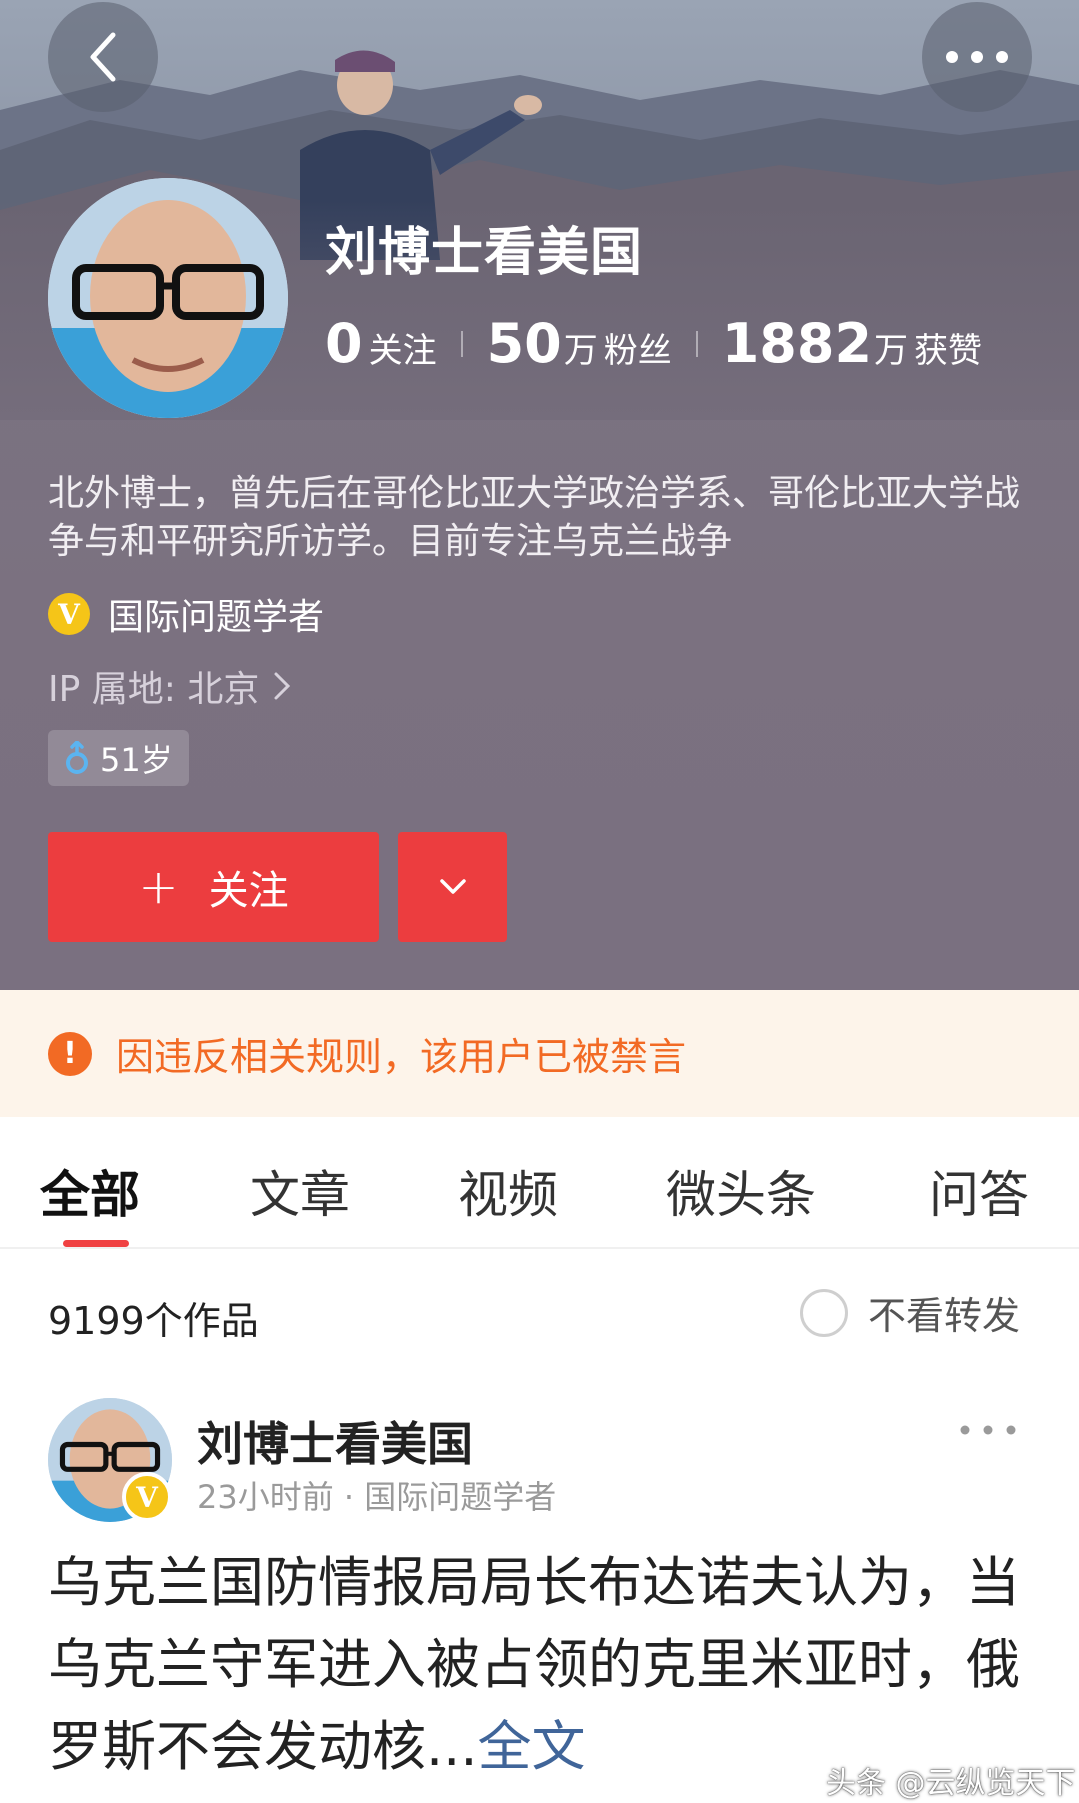 The width and height of the screenshot is (1079, 1803). I want to click on follow-button: + 关注, so click(213, 887).